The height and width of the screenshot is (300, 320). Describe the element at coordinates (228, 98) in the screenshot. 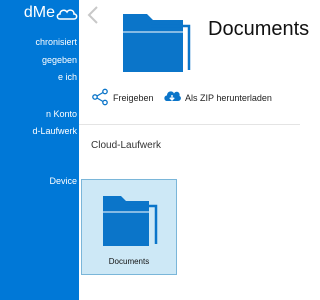

I see `zip-download-label: Als ZIP herunterladen` at that location.